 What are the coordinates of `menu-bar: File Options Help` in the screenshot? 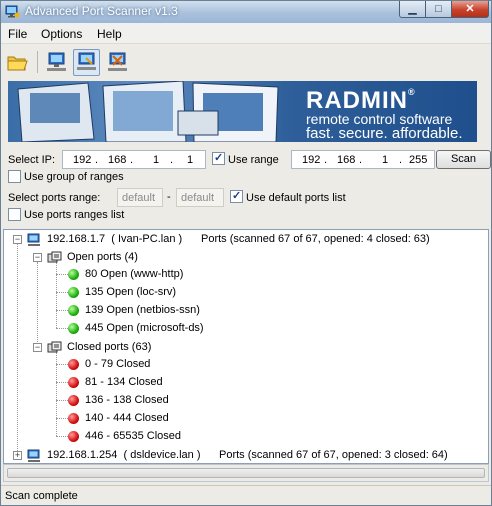 It's located at (246, 33).